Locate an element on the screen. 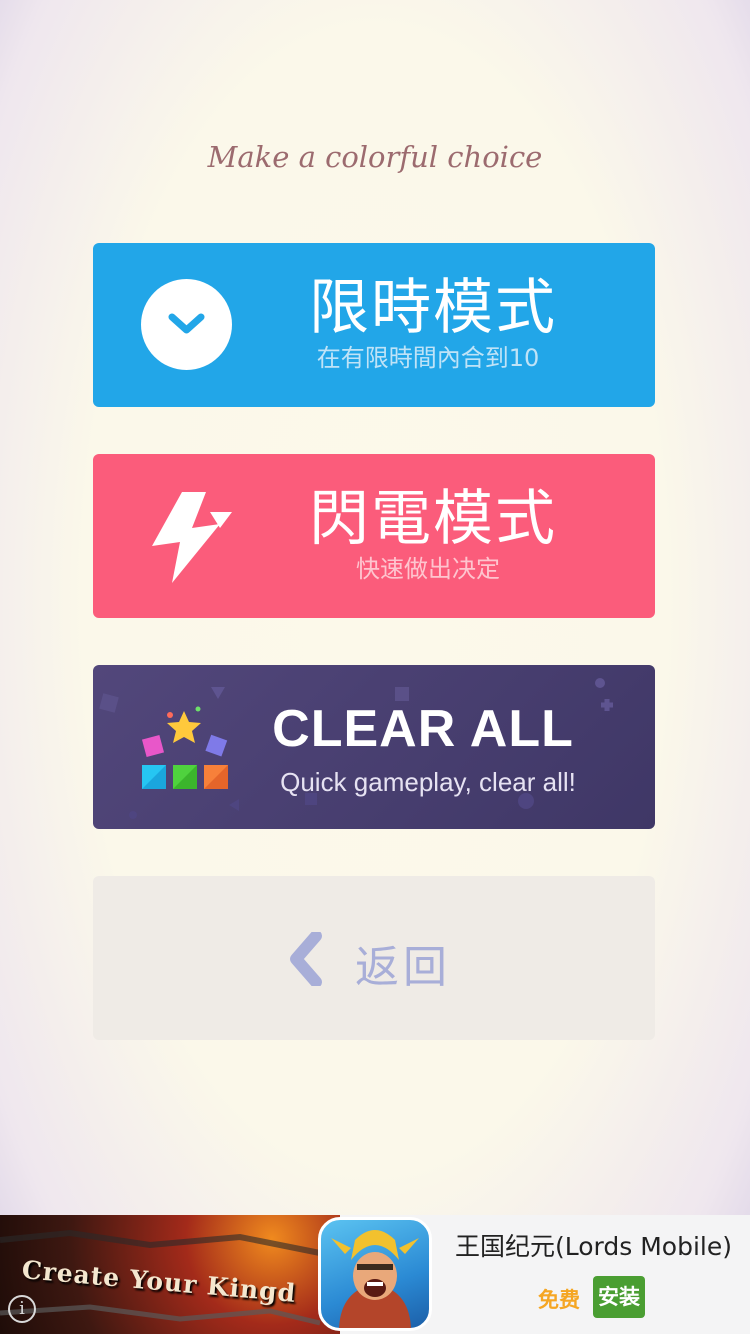 This screenshot has height=1334, width=750. clear-all-button: CLEAR ALL Quick gameplay, clear all! is located at coordinates (374, 747).